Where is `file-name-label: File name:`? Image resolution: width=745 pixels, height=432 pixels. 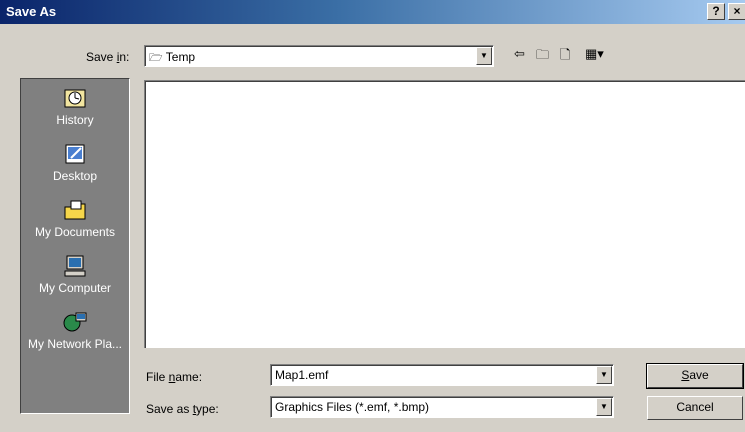 file-name-label: File name: is located at coordinates (174, 377).